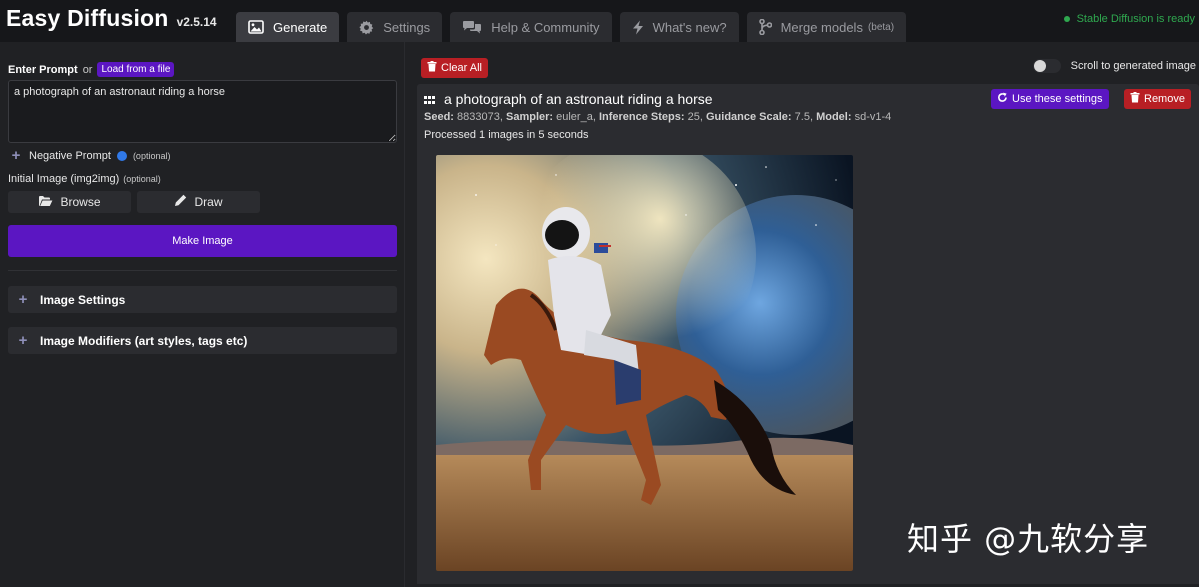  What do you see at coordinates (80, 202) in the screenshot?
I see `browse-label: Browse` at bounding box center [80, 202].